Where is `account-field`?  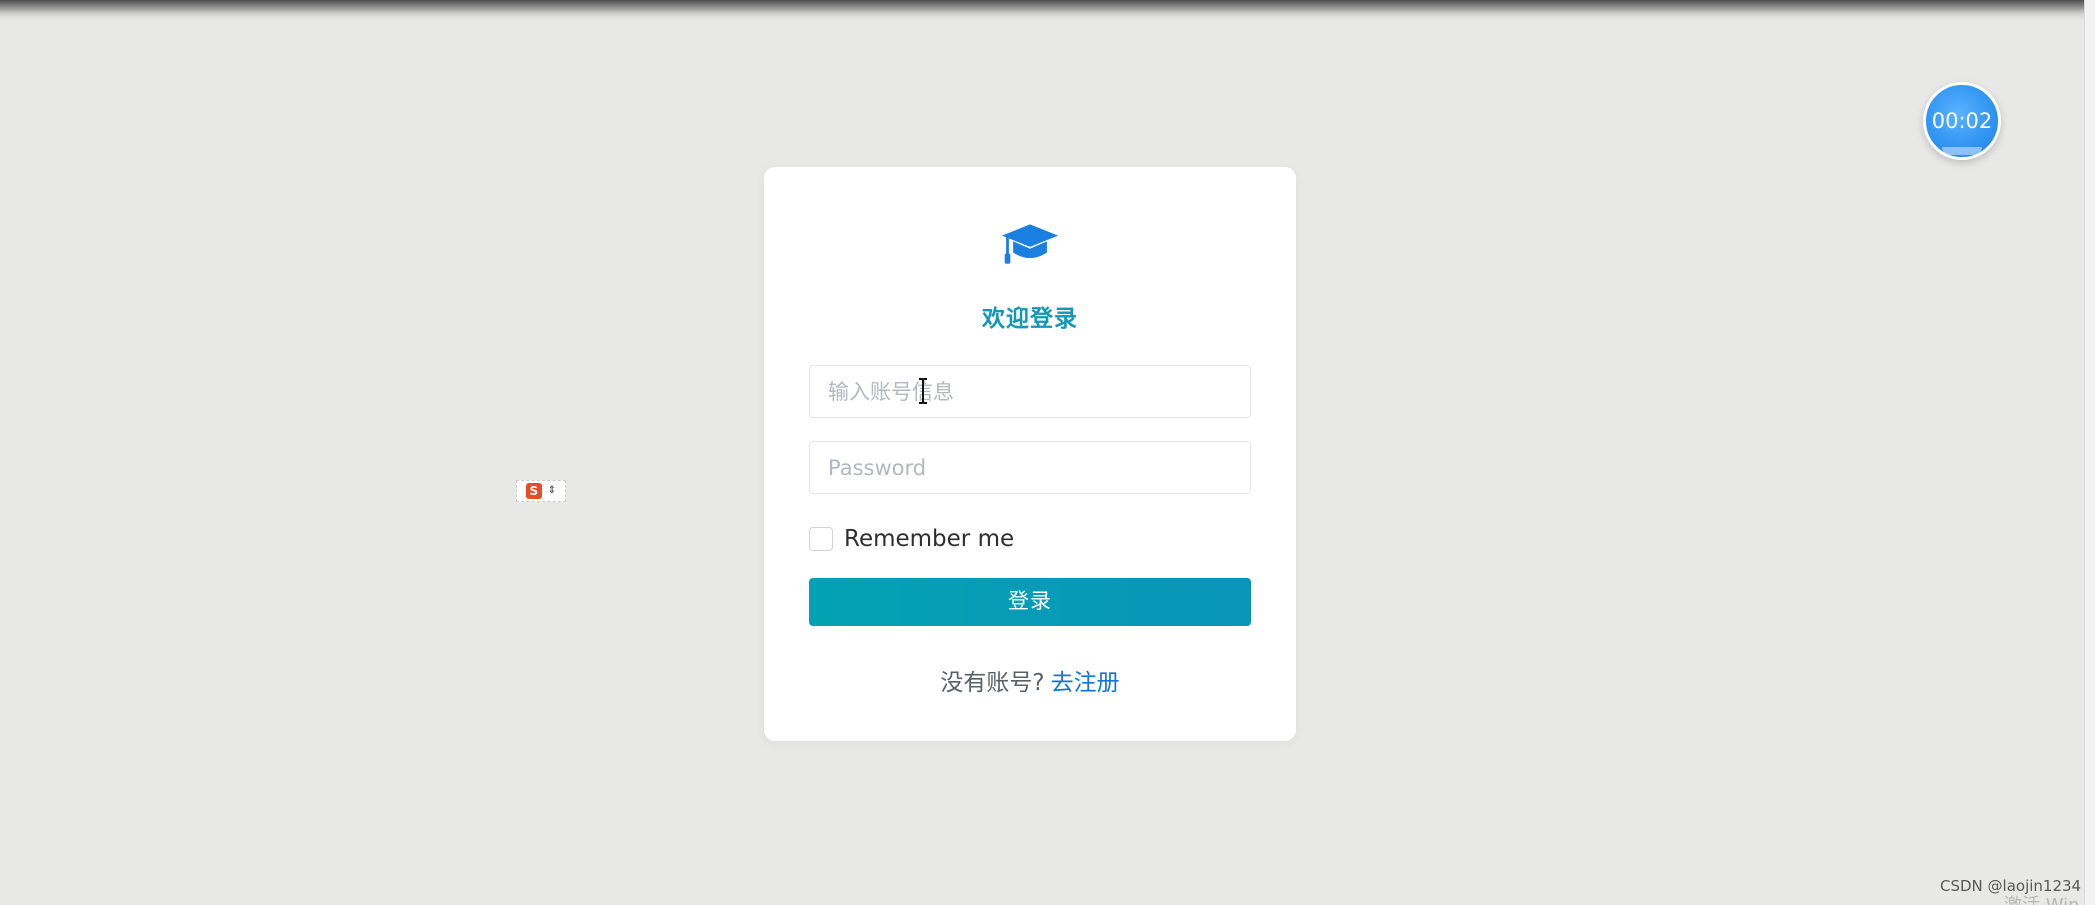 account-field is located at coordinates (1030, 391).